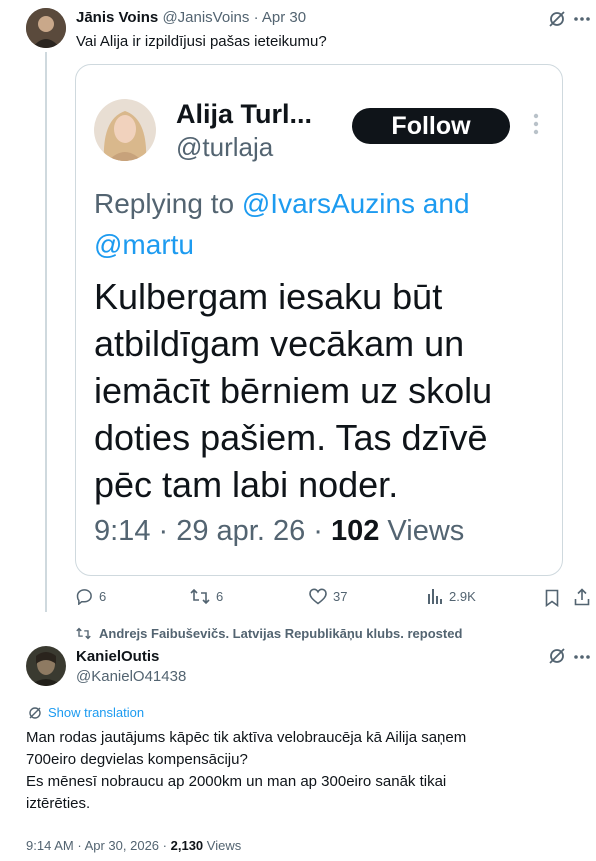 This screenshot has width=596, height=861. Describe the element at coordinates (84, 596) in the screenshot. I see `reply-icon` at that location.